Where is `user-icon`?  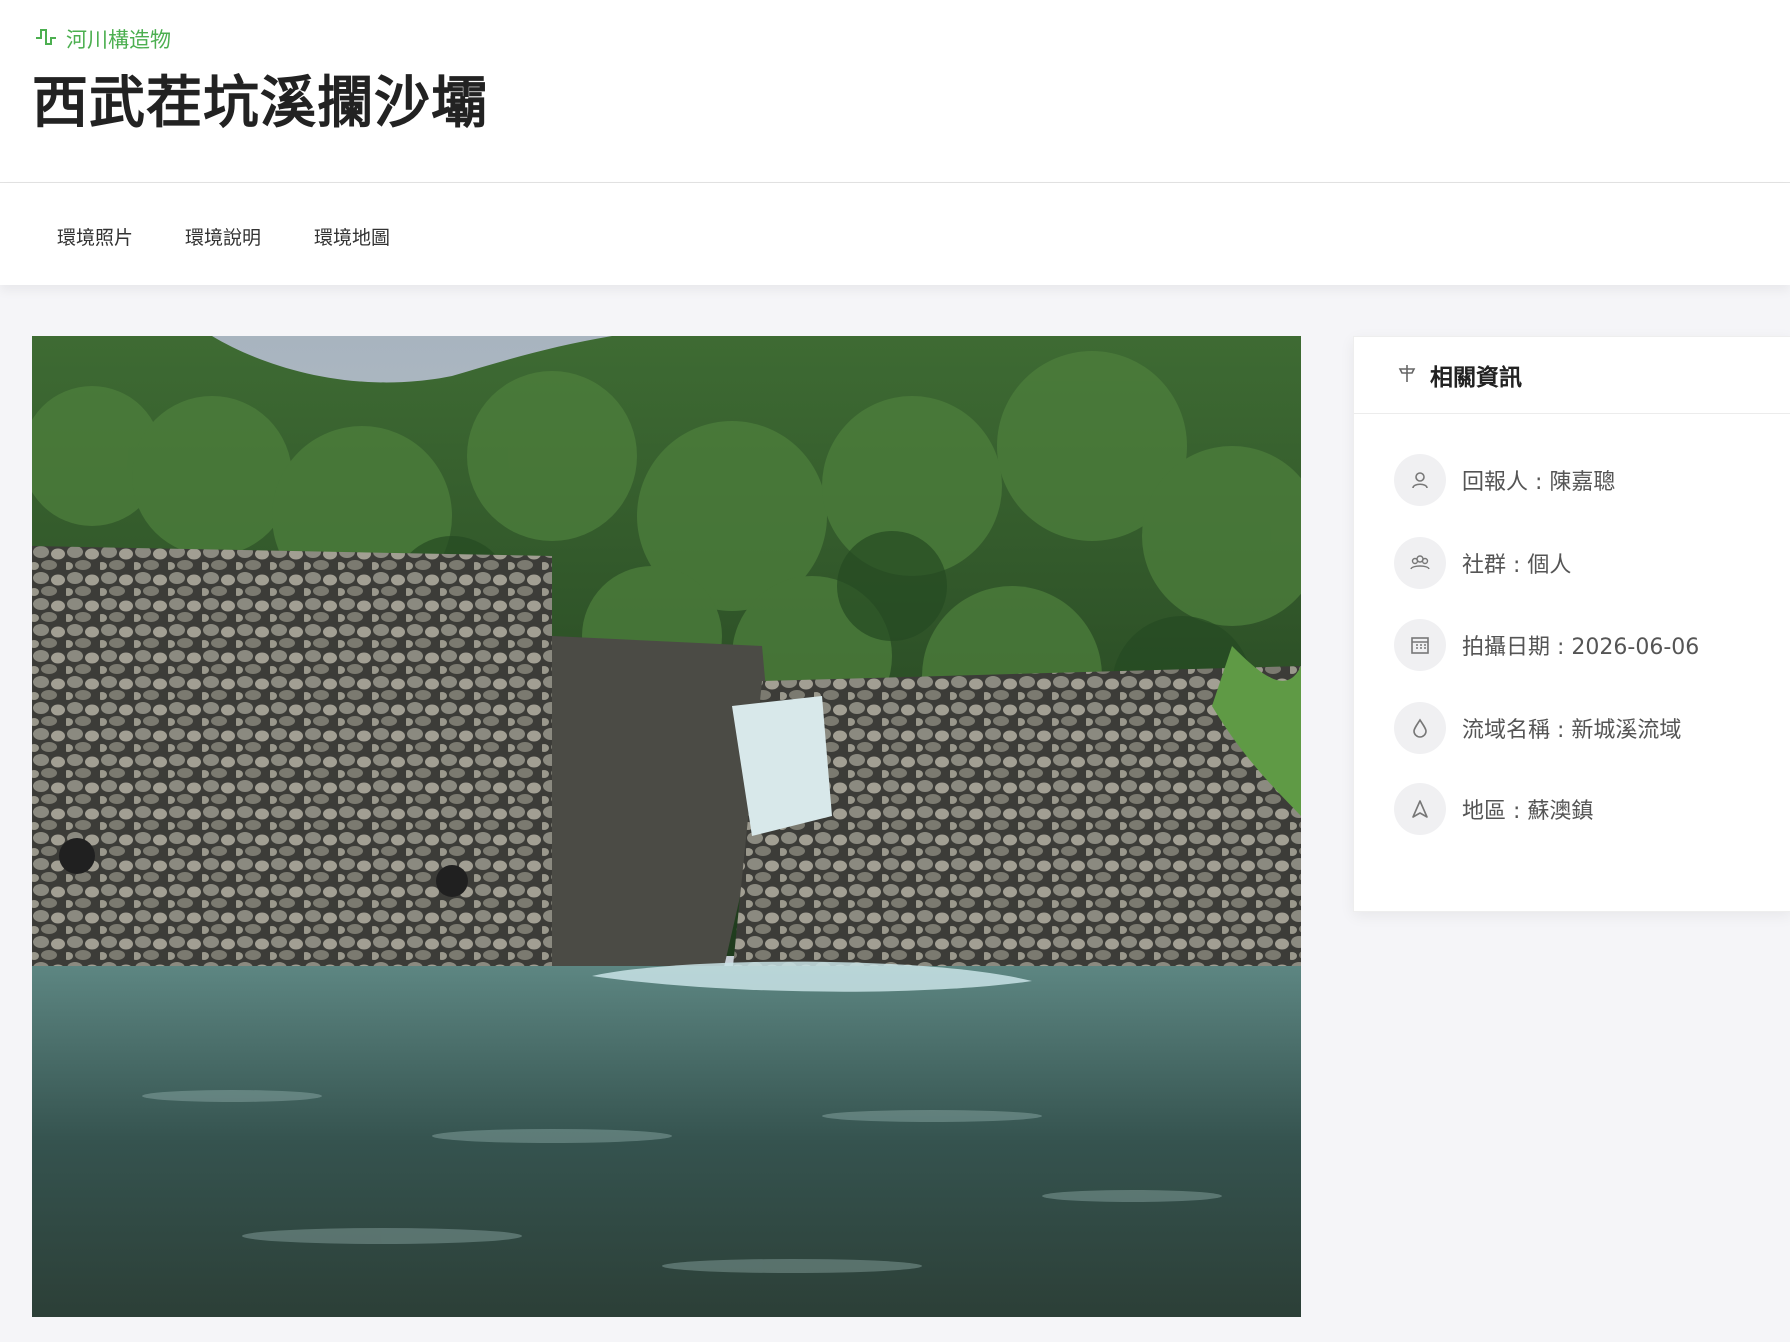 user-icon is located at coordinates (1420, 480).